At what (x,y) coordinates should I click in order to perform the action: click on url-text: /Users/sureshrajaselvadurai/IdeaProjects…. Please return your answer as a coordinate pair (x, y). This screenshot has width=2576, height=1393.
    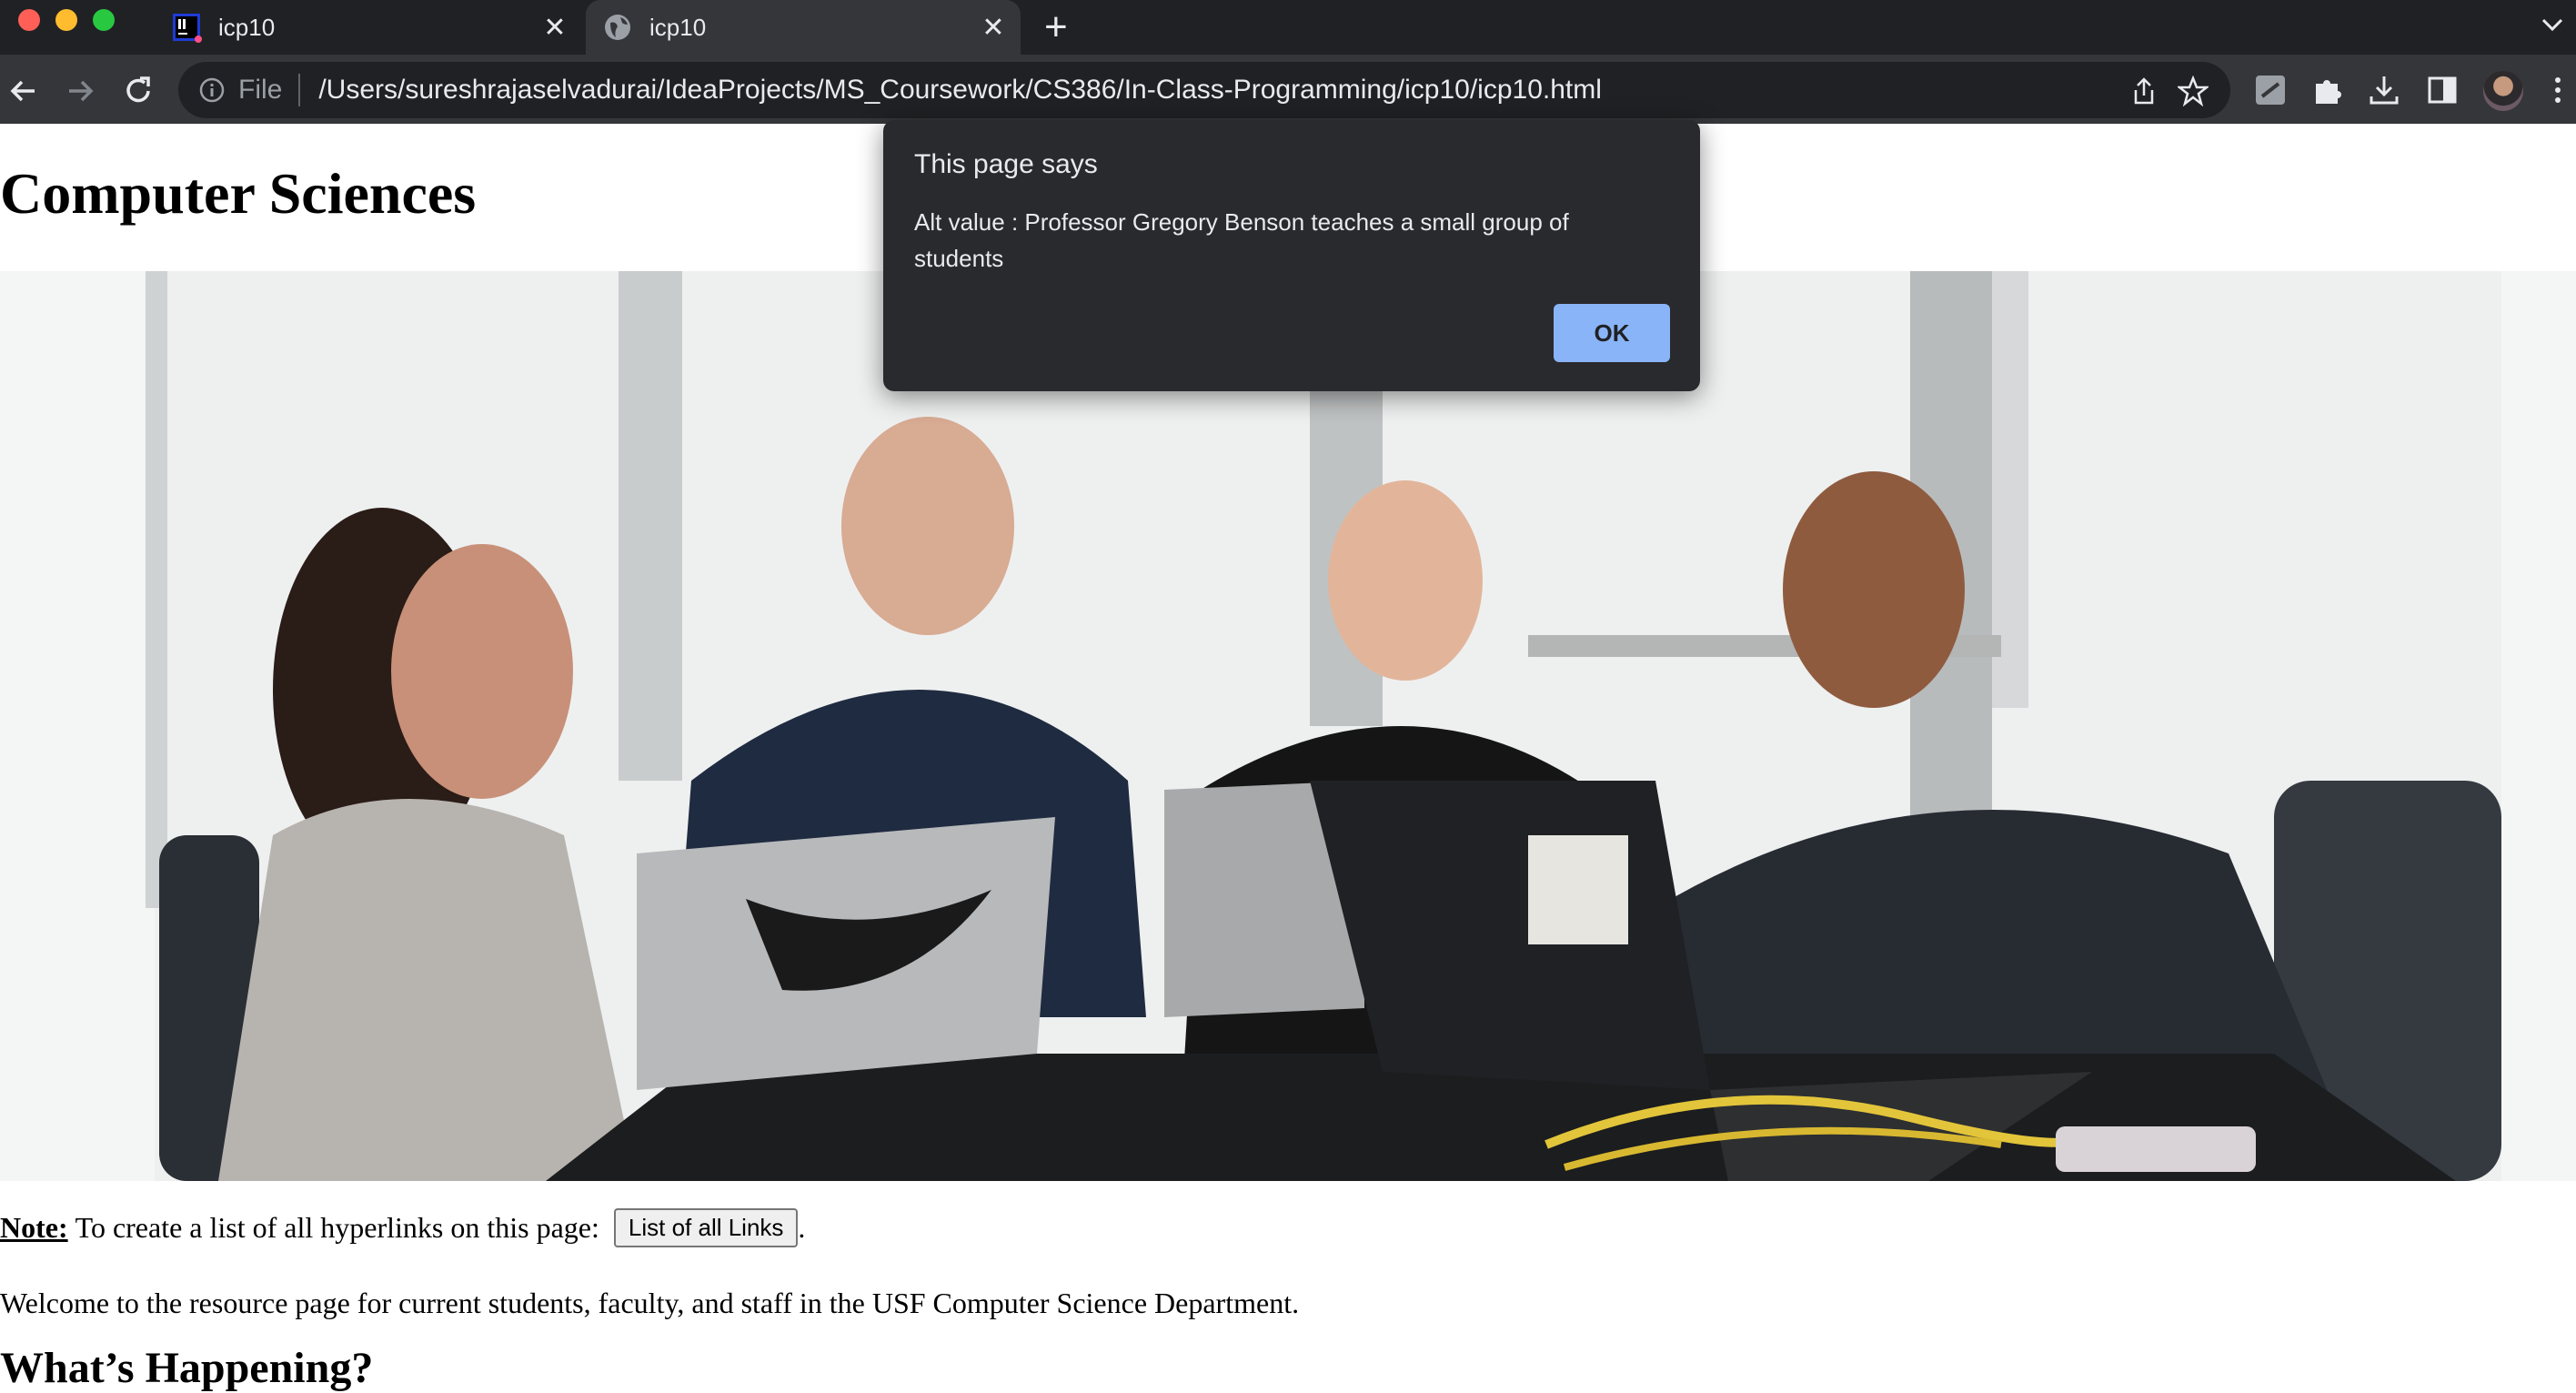
    Looking at the image, I should click on (960, 90).